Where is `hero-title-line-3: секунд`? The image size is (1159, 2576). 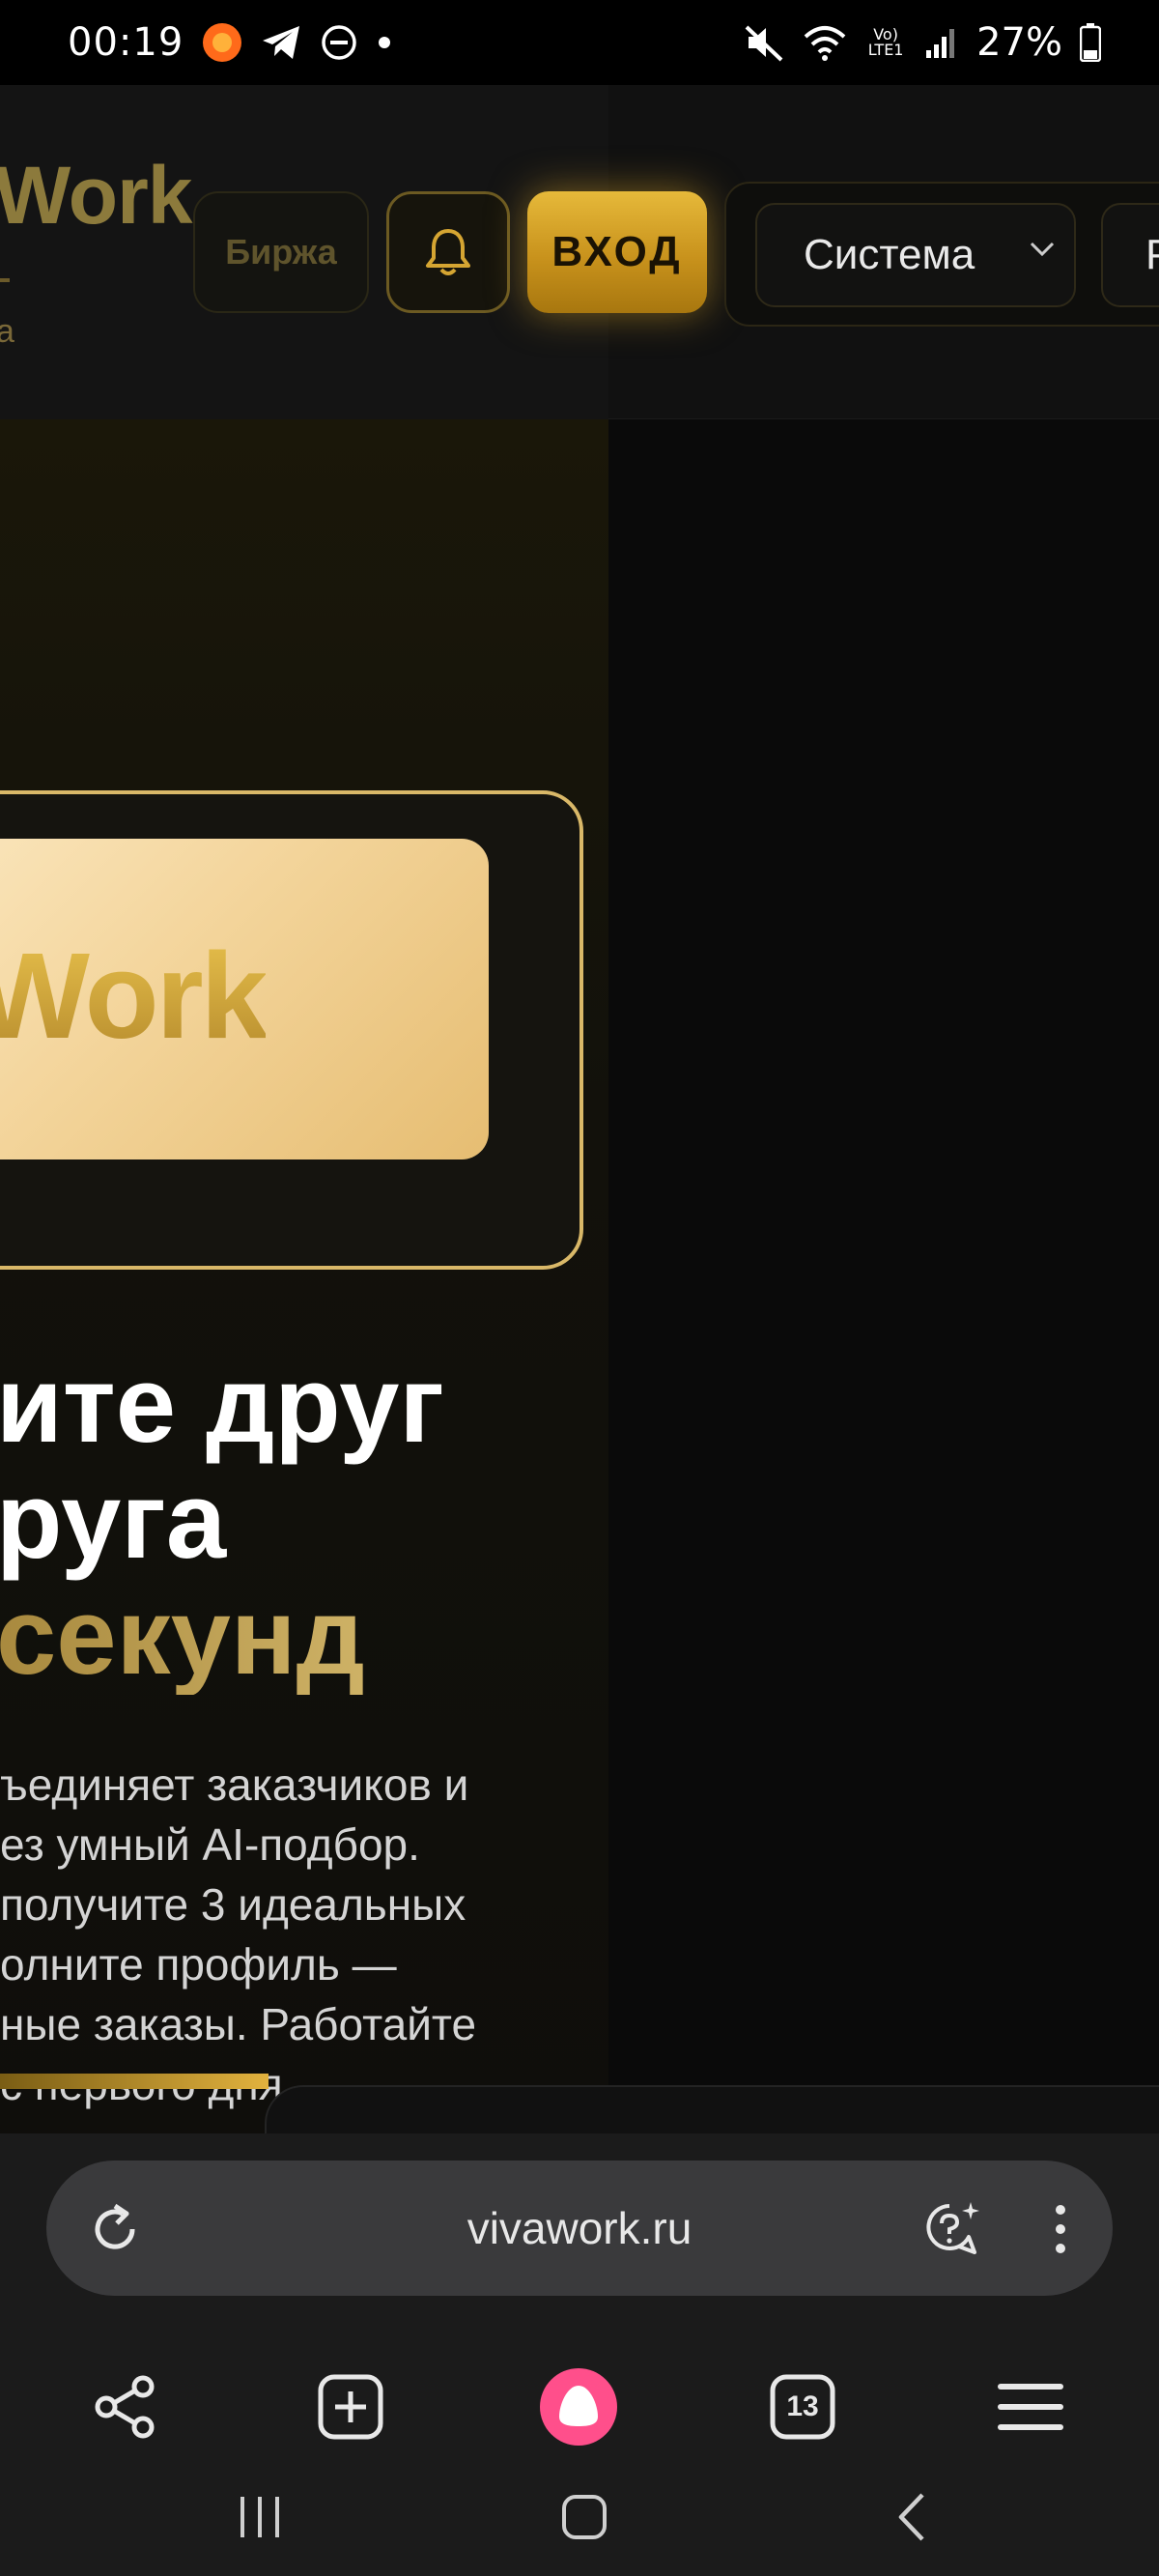
hero-title-line-3: секунд is located at coordinates (336, 1637).